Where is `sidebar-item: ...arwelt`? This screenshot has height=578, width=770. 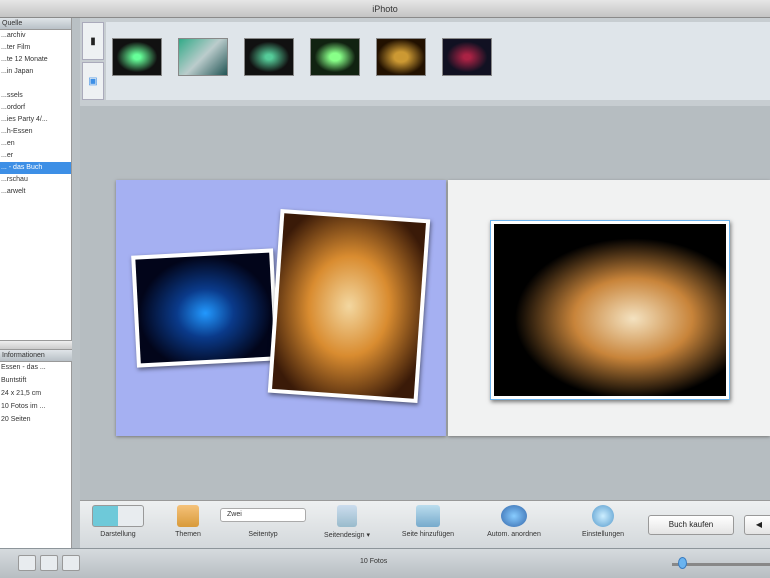
sidebar-item: ...arwelt is located at coordinates (35, 192).